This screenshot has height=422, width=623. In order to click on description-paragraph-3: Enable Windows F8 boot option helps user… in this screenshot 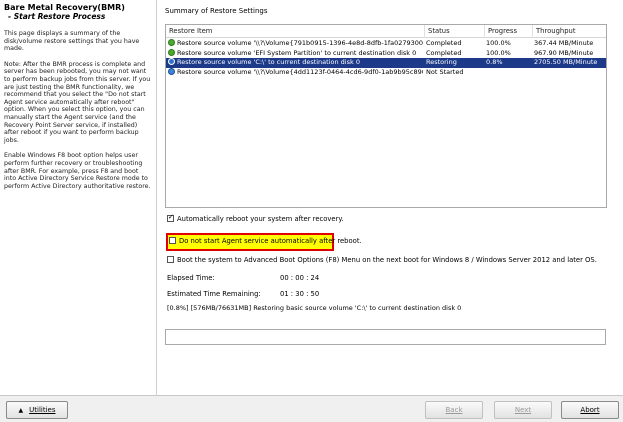, I will do `click(77, 171)`.